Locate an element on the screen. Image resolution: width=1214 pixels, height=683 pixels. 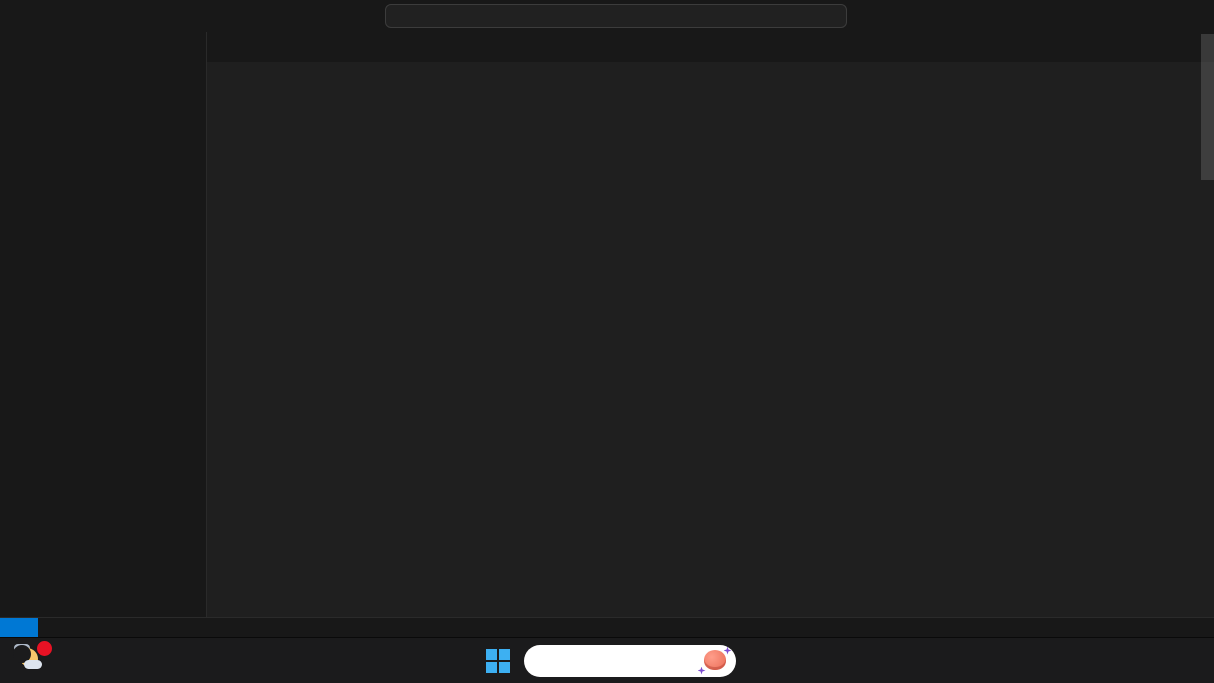
activity-bar is located at coordinates (22, 324).